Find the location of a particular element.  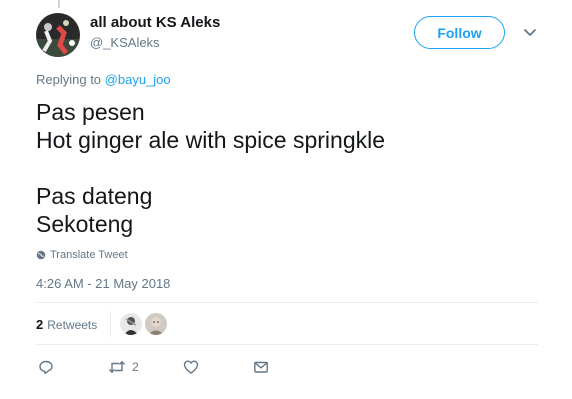

avatar is located at coordinates (58, 35).